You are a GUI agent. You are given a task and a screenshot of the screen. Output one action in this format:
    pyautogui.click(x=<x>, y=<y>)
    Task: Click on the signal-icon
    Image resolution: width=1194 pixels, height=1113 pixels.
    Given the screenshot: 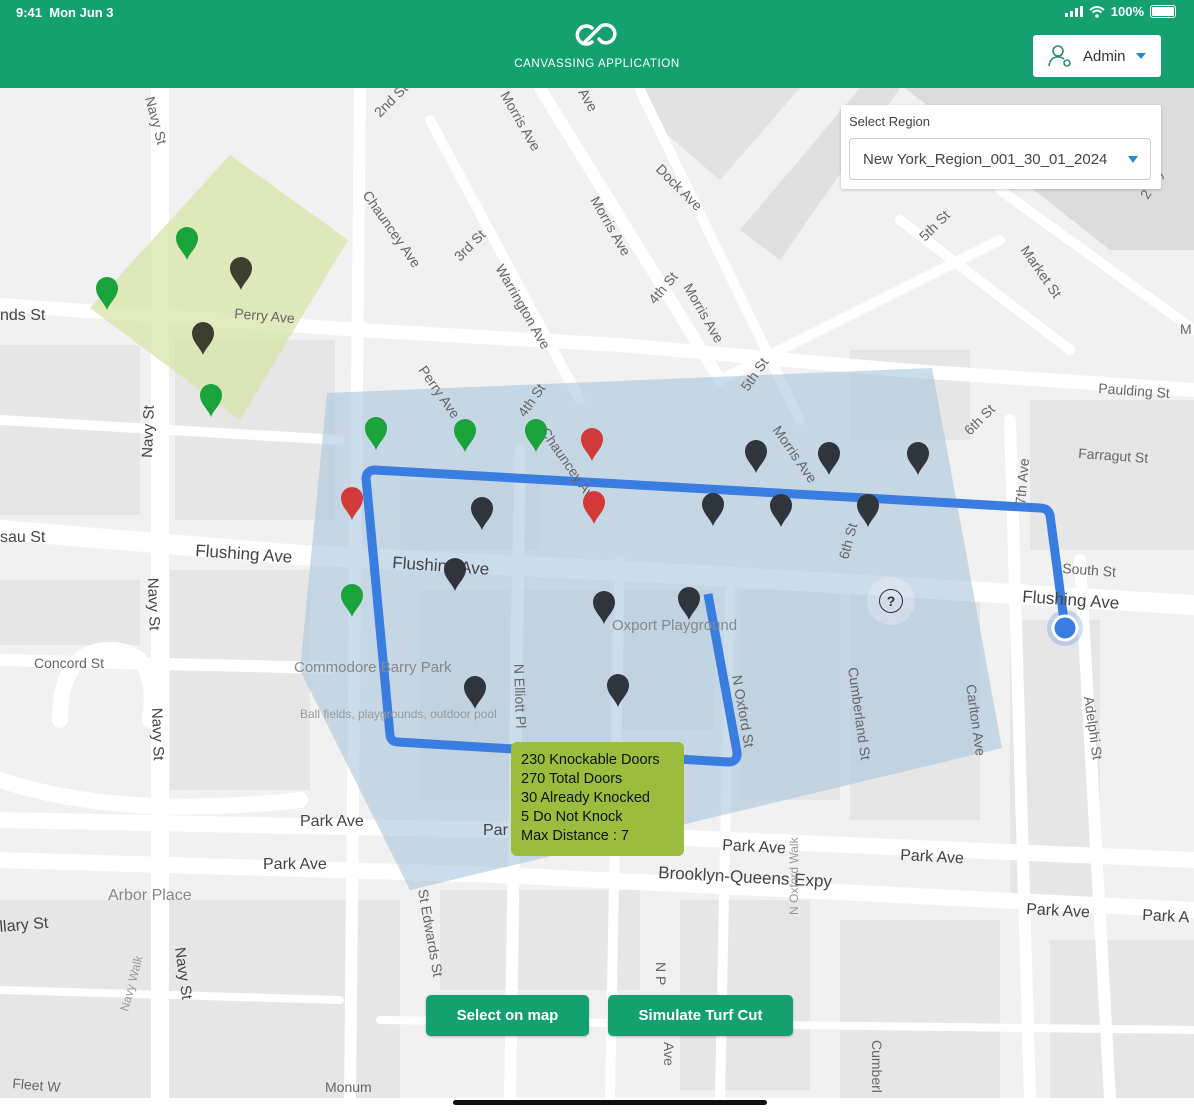 What is the action you would take?
    pyautogui.click(x=1073, y=11)
    